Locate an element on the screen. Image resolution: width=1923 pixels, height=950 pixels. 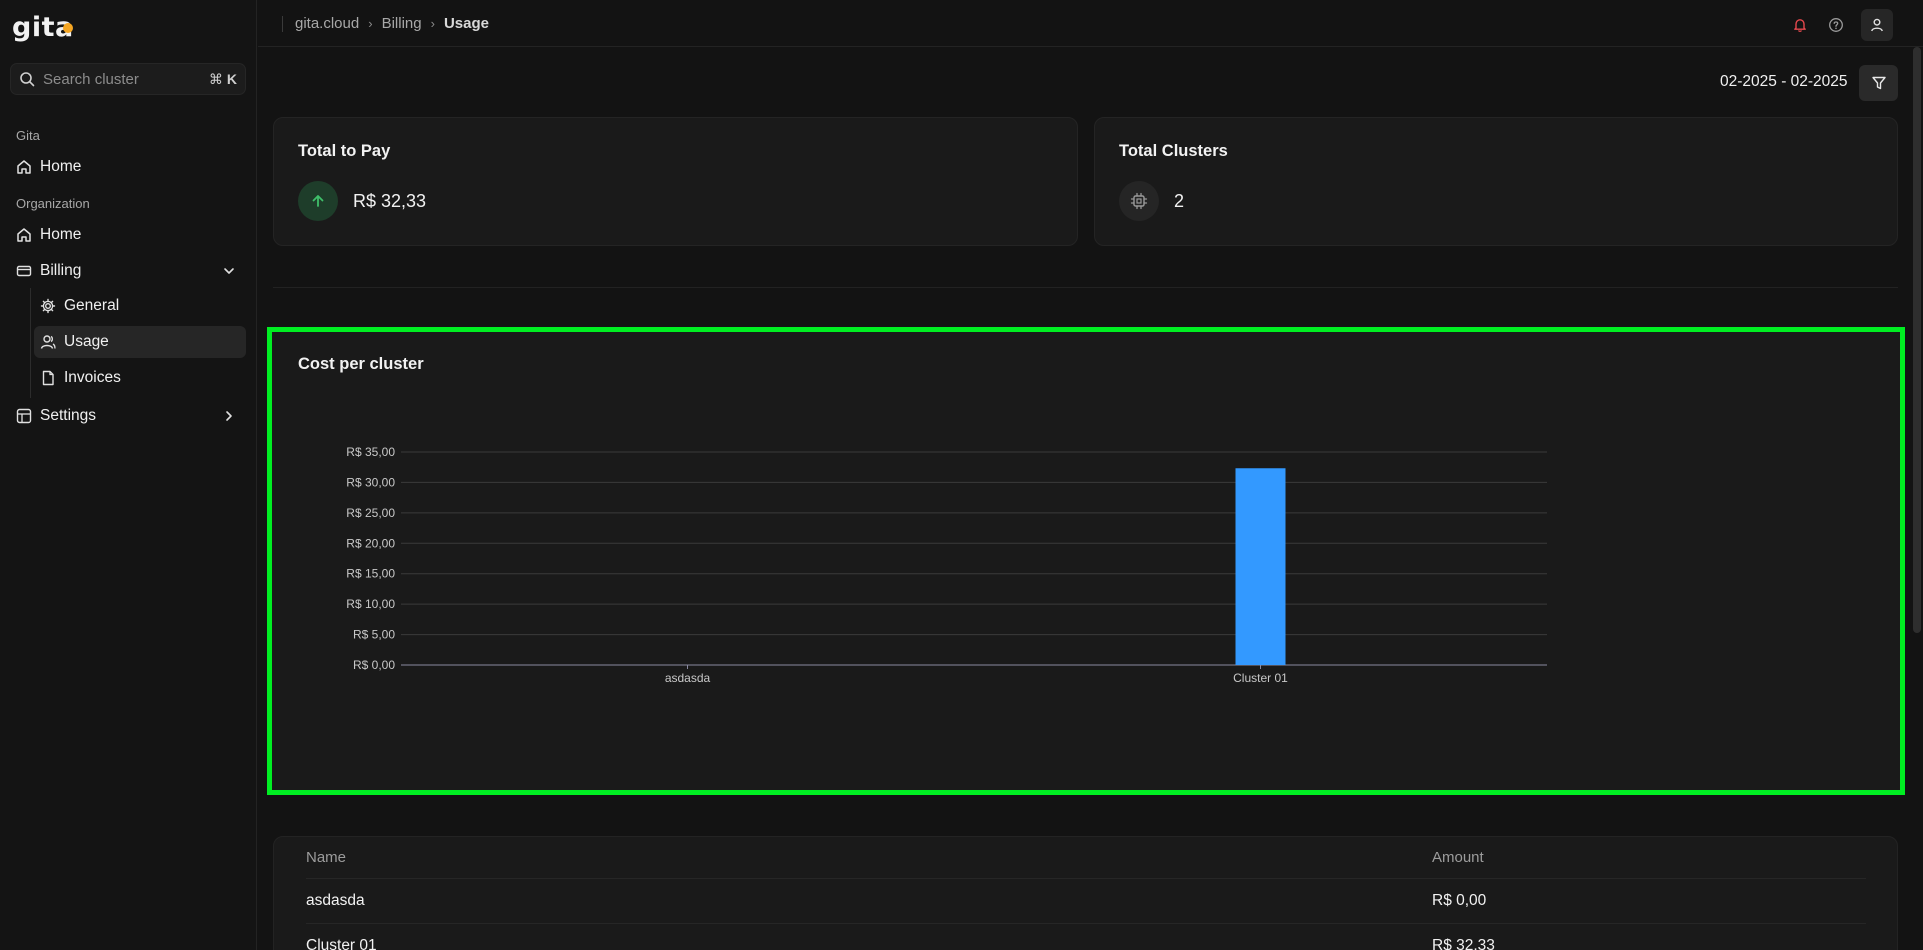
user-menu-button is located at coordinates (1877, 25).